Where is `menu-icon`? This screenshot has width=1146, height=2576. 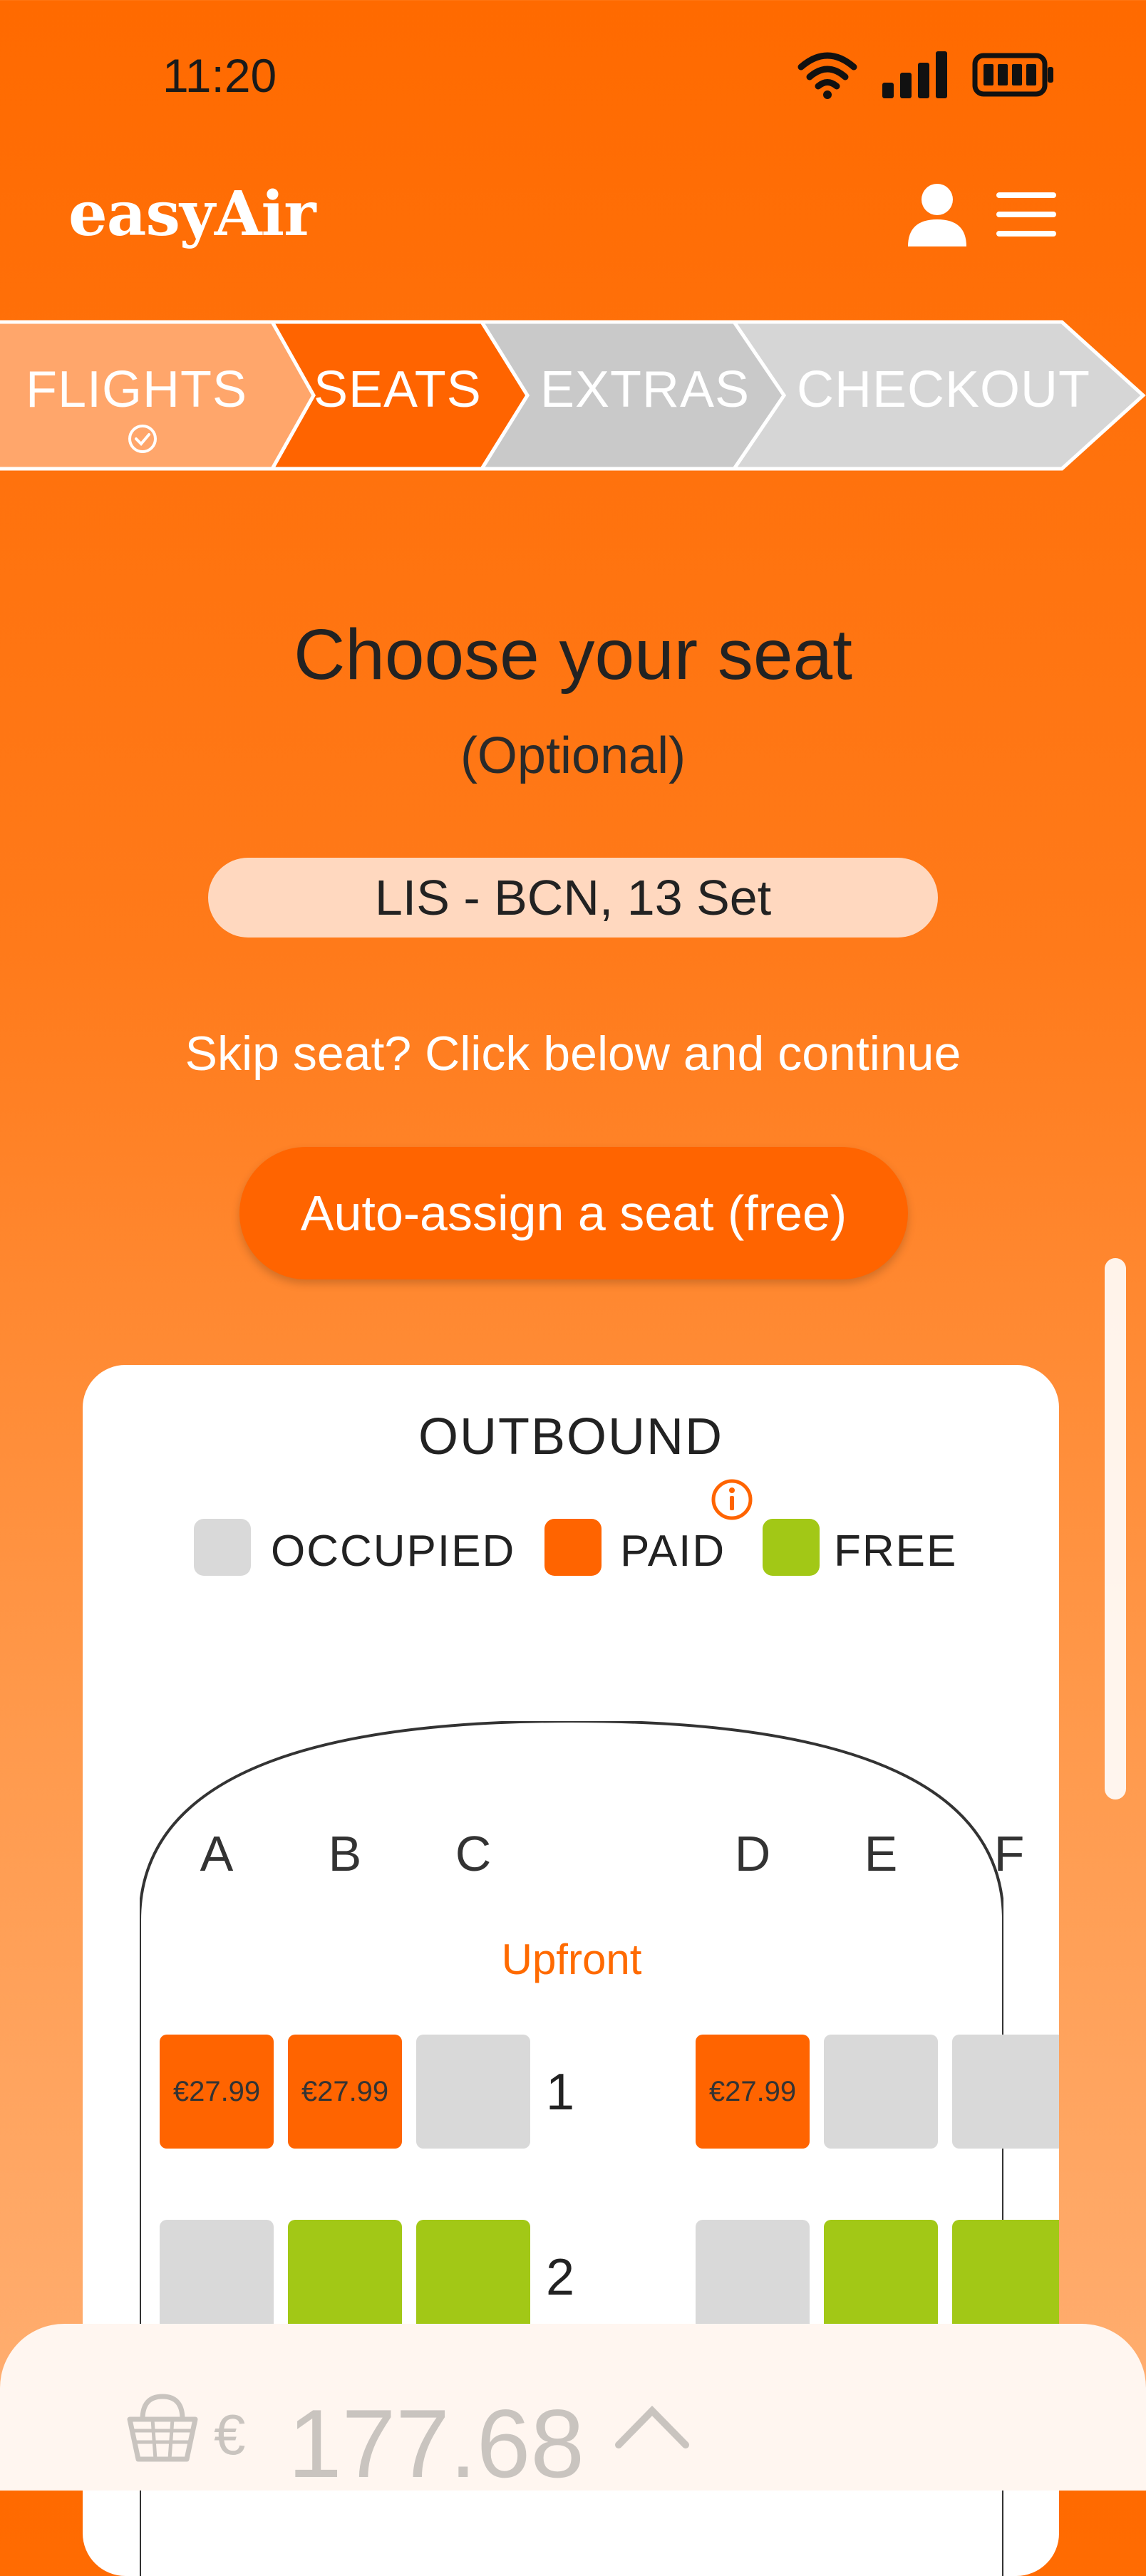 menu-icon is located at coordinates (1026, 214).